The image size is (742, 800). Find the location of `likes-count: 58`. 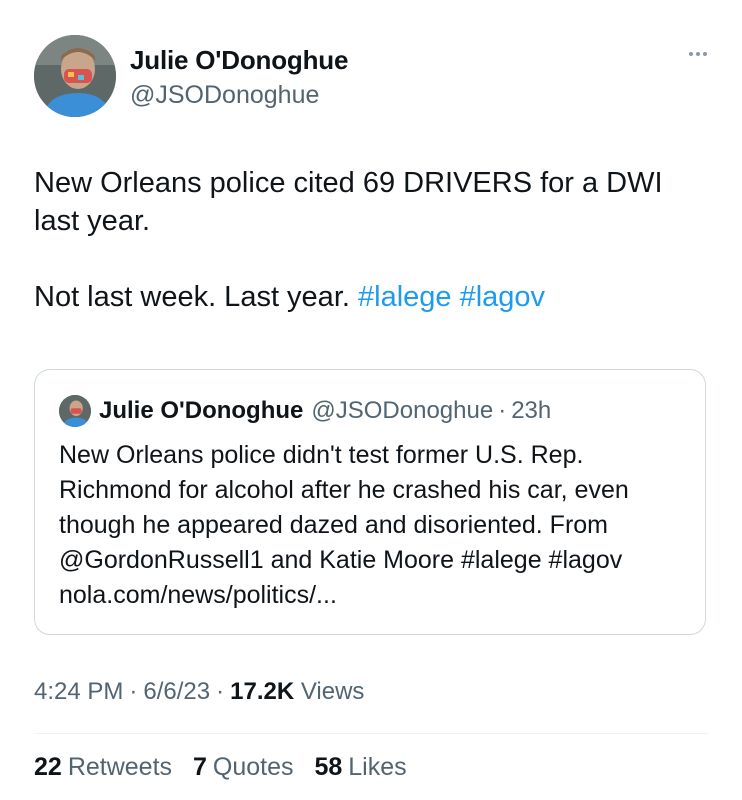

likes-count: 58 is located at coordinates (328, 767).